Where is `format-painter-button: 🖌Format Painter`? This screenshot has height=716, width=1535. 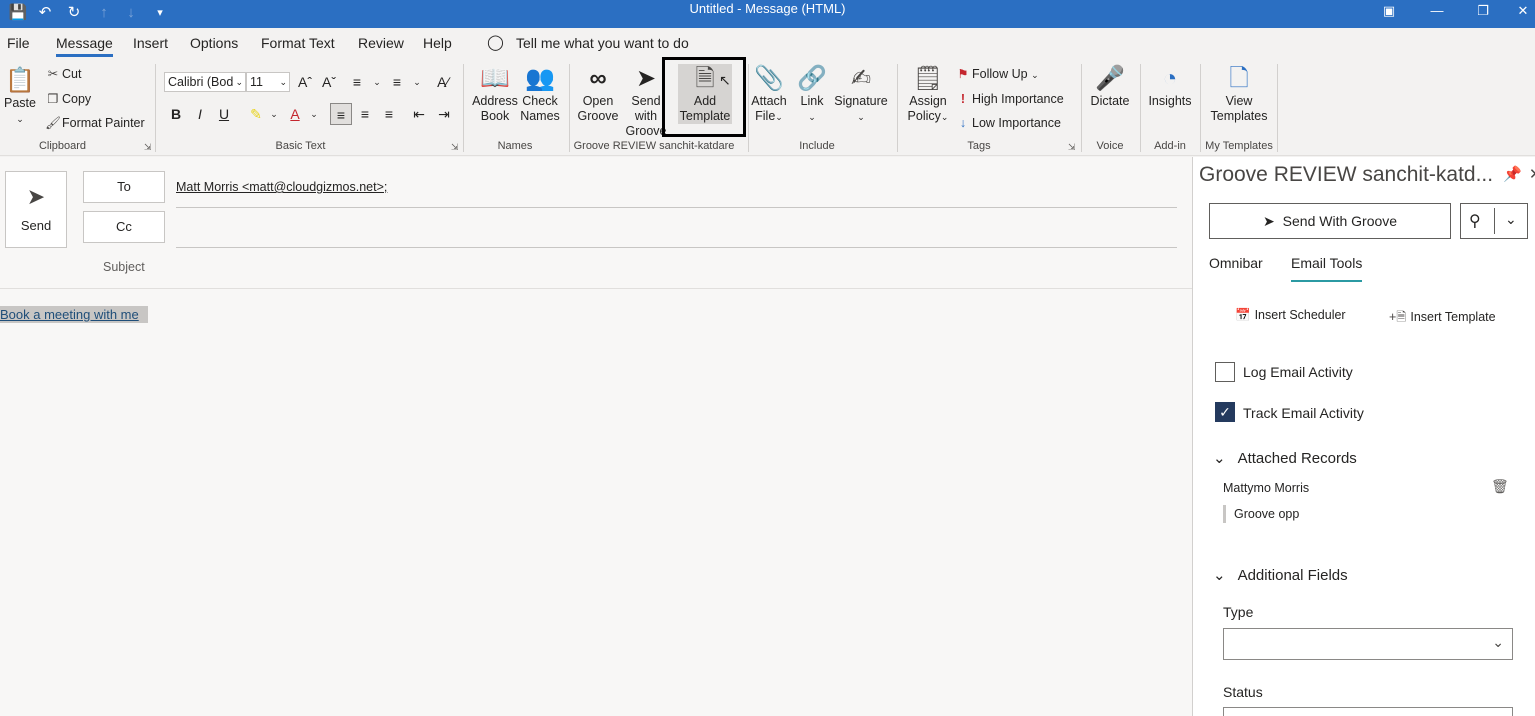
format-painter-button: 🖌Format Painter is located at coordinates (94, 123).